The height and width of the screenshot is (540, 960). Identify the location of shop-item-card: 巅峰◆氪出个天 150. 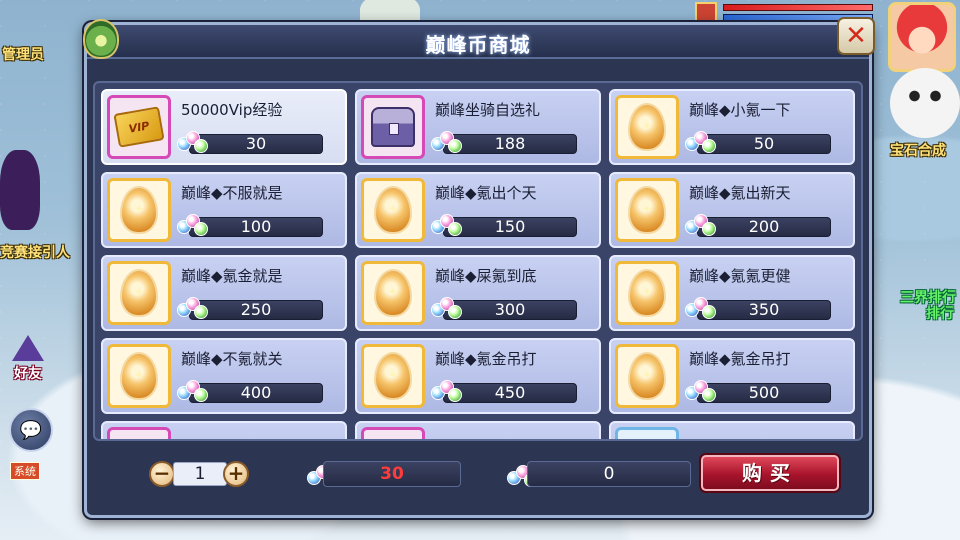
(478, 210).